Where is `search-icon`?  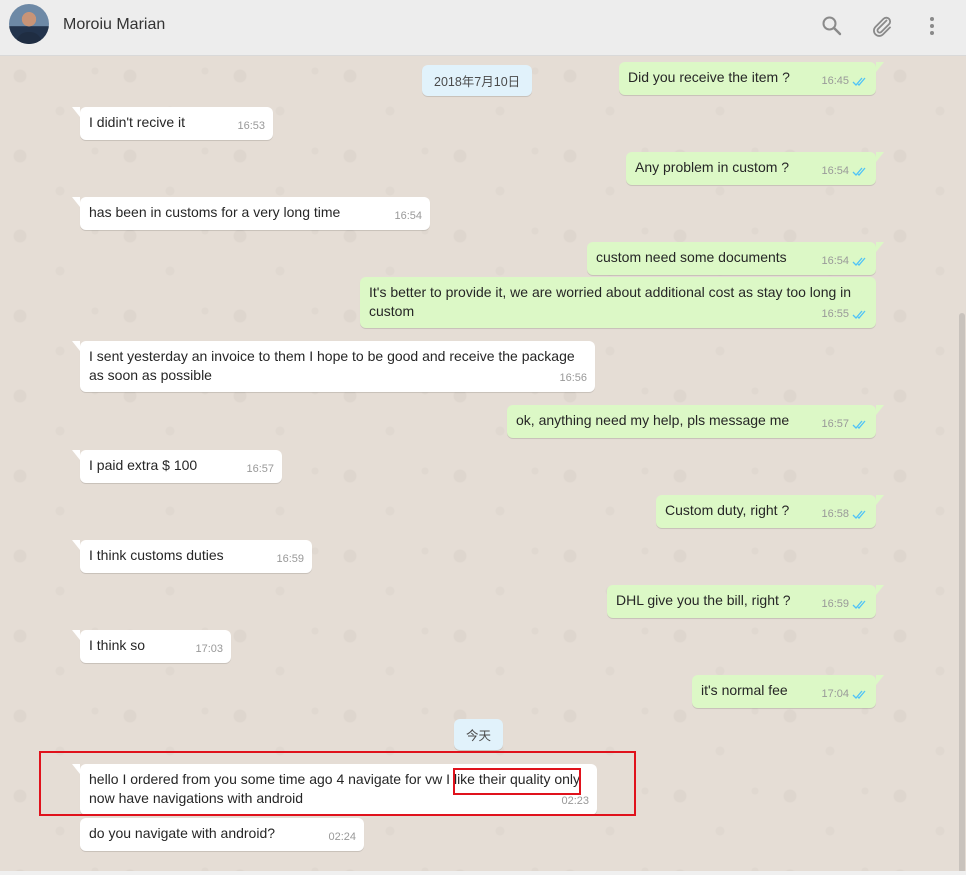 search-icon is located at coordinates (832, 26).